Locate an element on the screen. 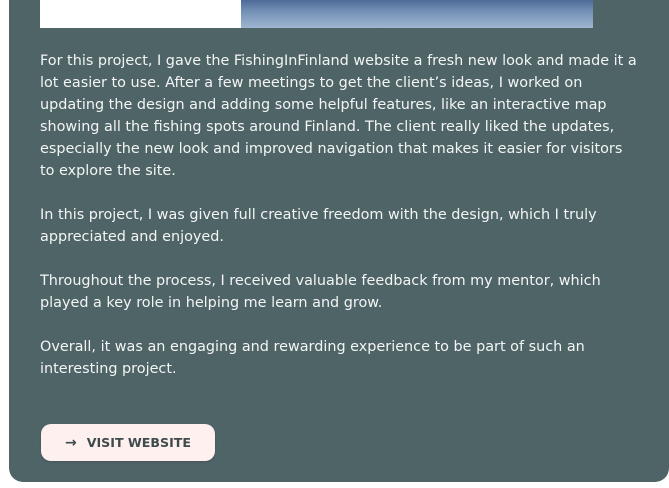 This screenshot has height=488, width=669. screenshot-left-panel is located at coordinates (140, 14).